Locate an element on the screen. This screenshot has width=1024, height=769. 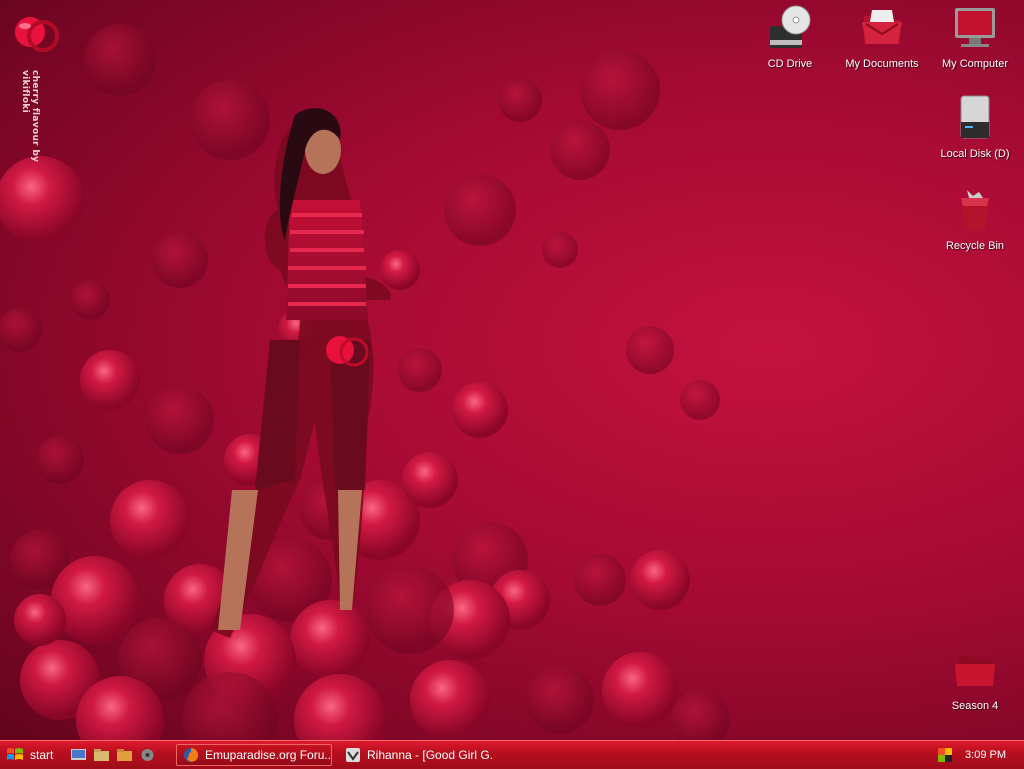
media-icon is located at coordinates (147, 755).